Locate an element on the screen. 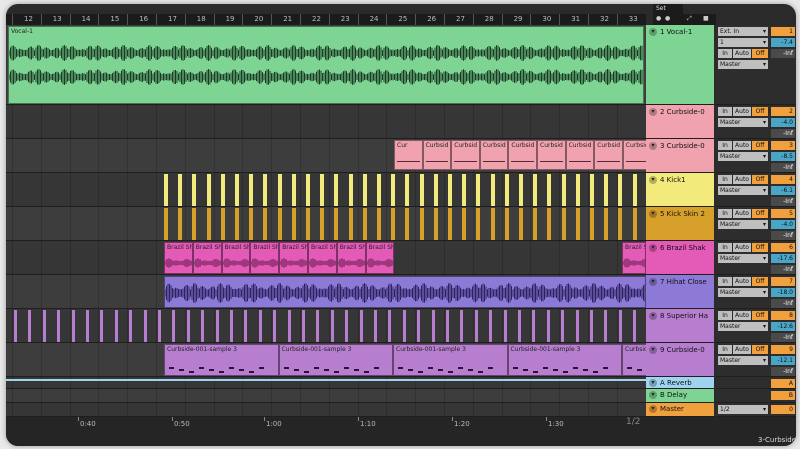 The height and width of the screenshot is (449, 800). expand-icon: ⤢ is located at coordinates (689, 19).